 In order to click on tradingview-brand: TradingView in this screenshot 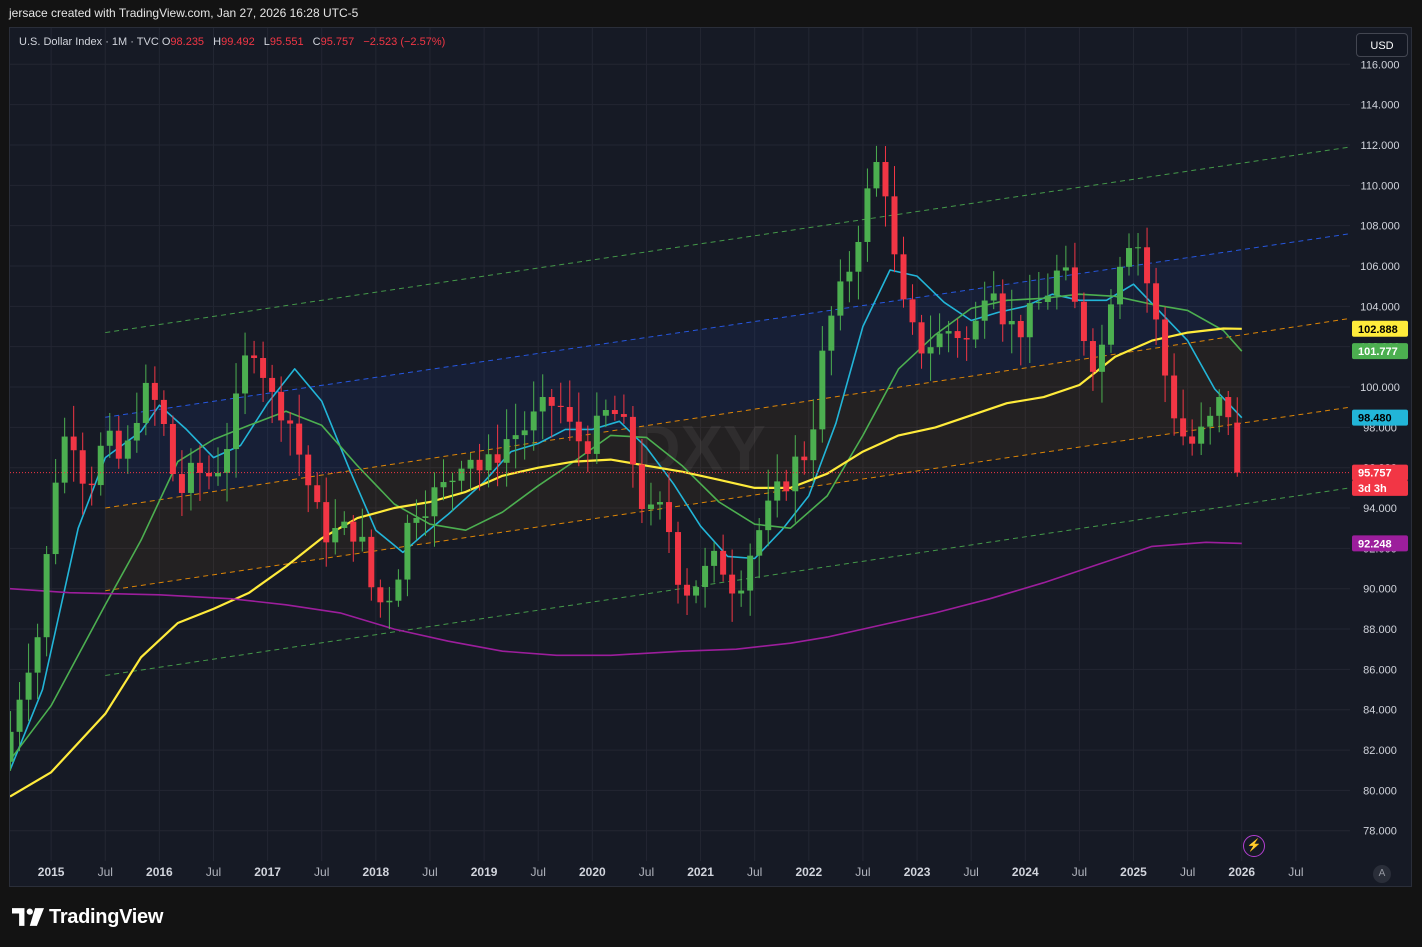, I will do `click(87, 917)`.